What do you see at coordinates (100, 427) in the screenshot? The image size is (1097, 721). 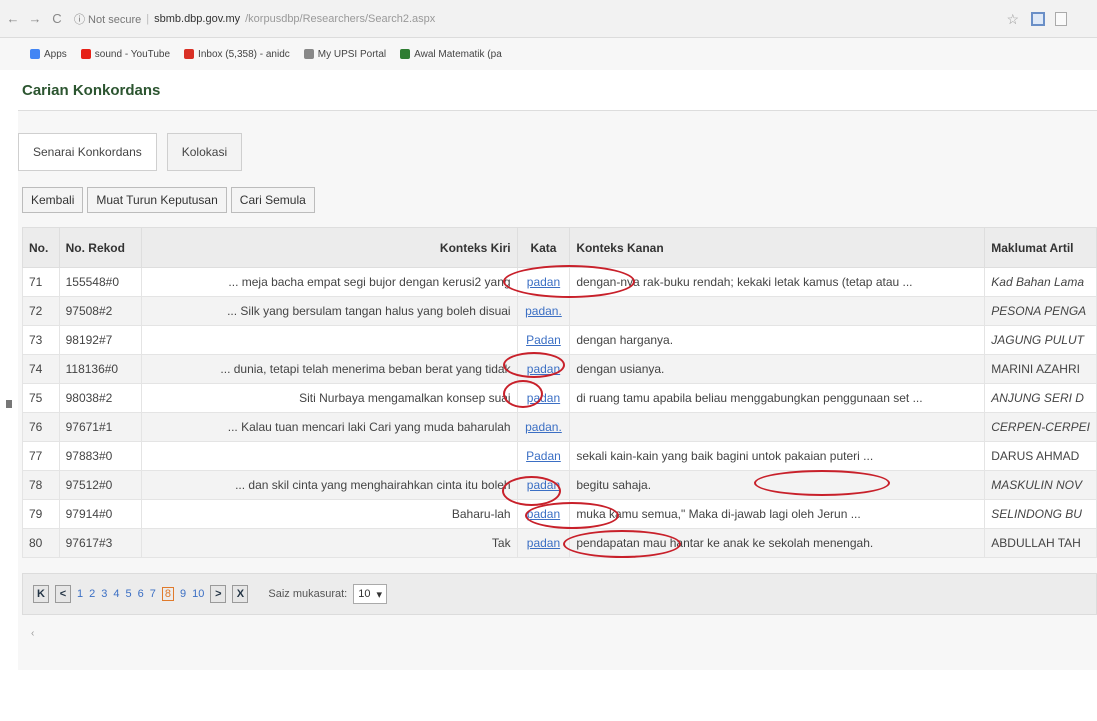 I see `cell-rekod: 97671#1` at bounding box center [100, 427].